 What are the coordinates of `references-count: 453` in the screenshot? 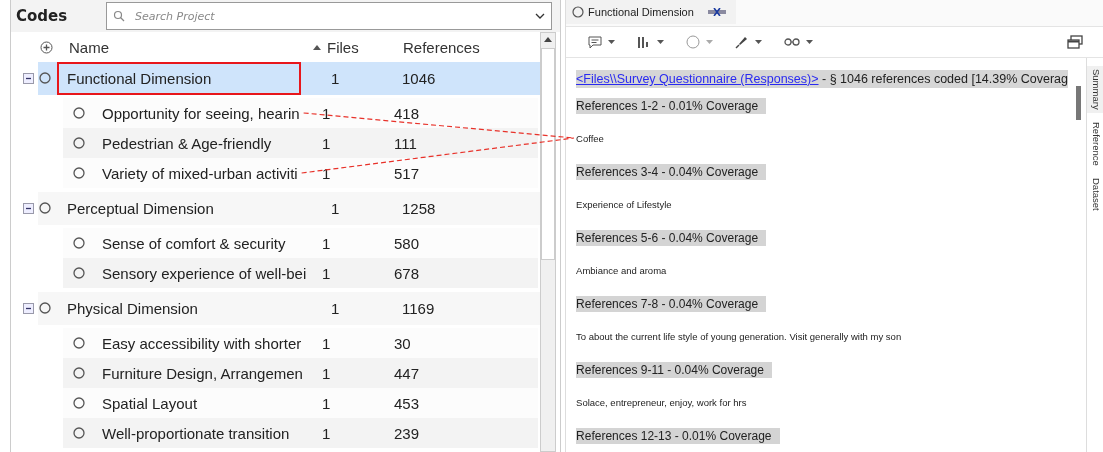 It's located at (407, 403).